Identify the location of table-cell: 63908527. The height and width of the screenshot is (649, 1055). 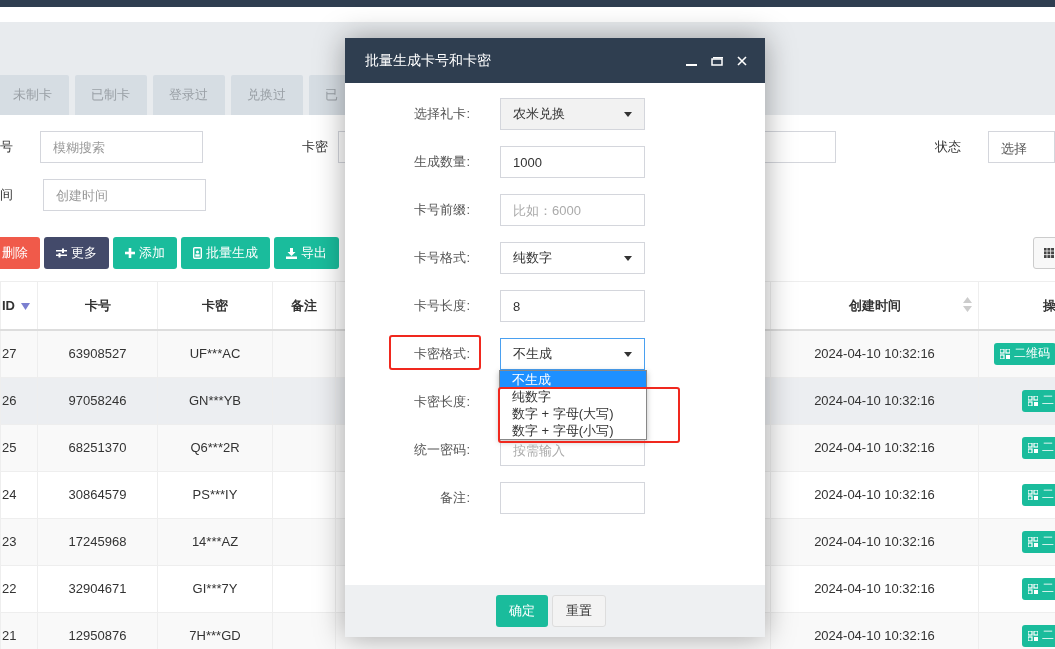
(97, 354).